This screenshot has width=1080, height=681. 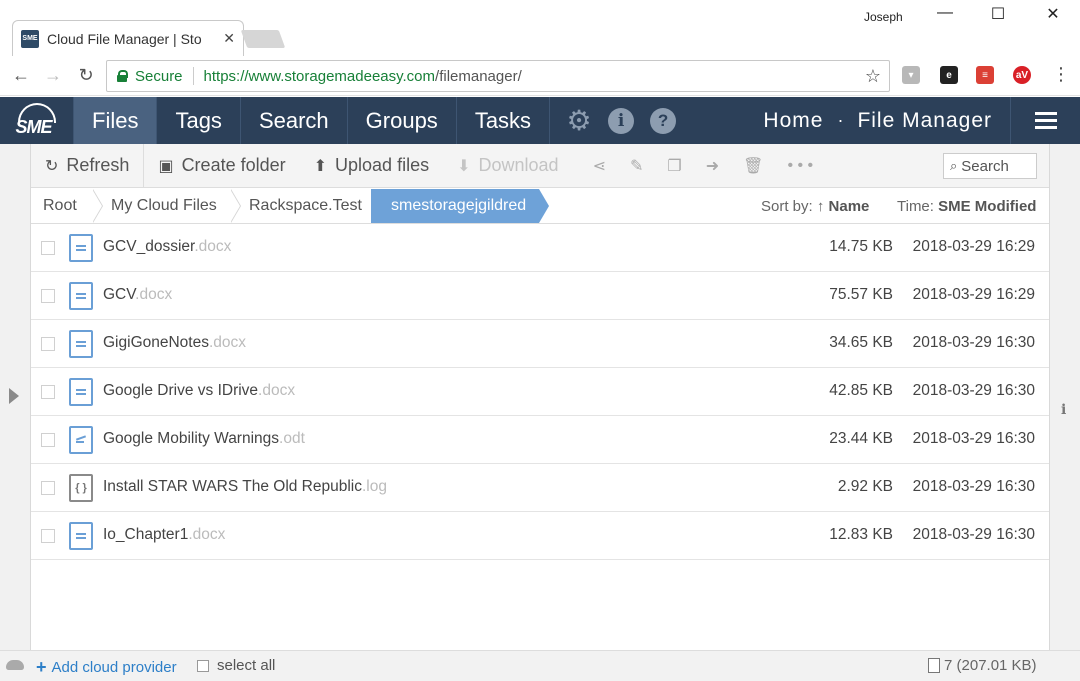 I want to click on tab-files: Files, so click(x=116, y=120).